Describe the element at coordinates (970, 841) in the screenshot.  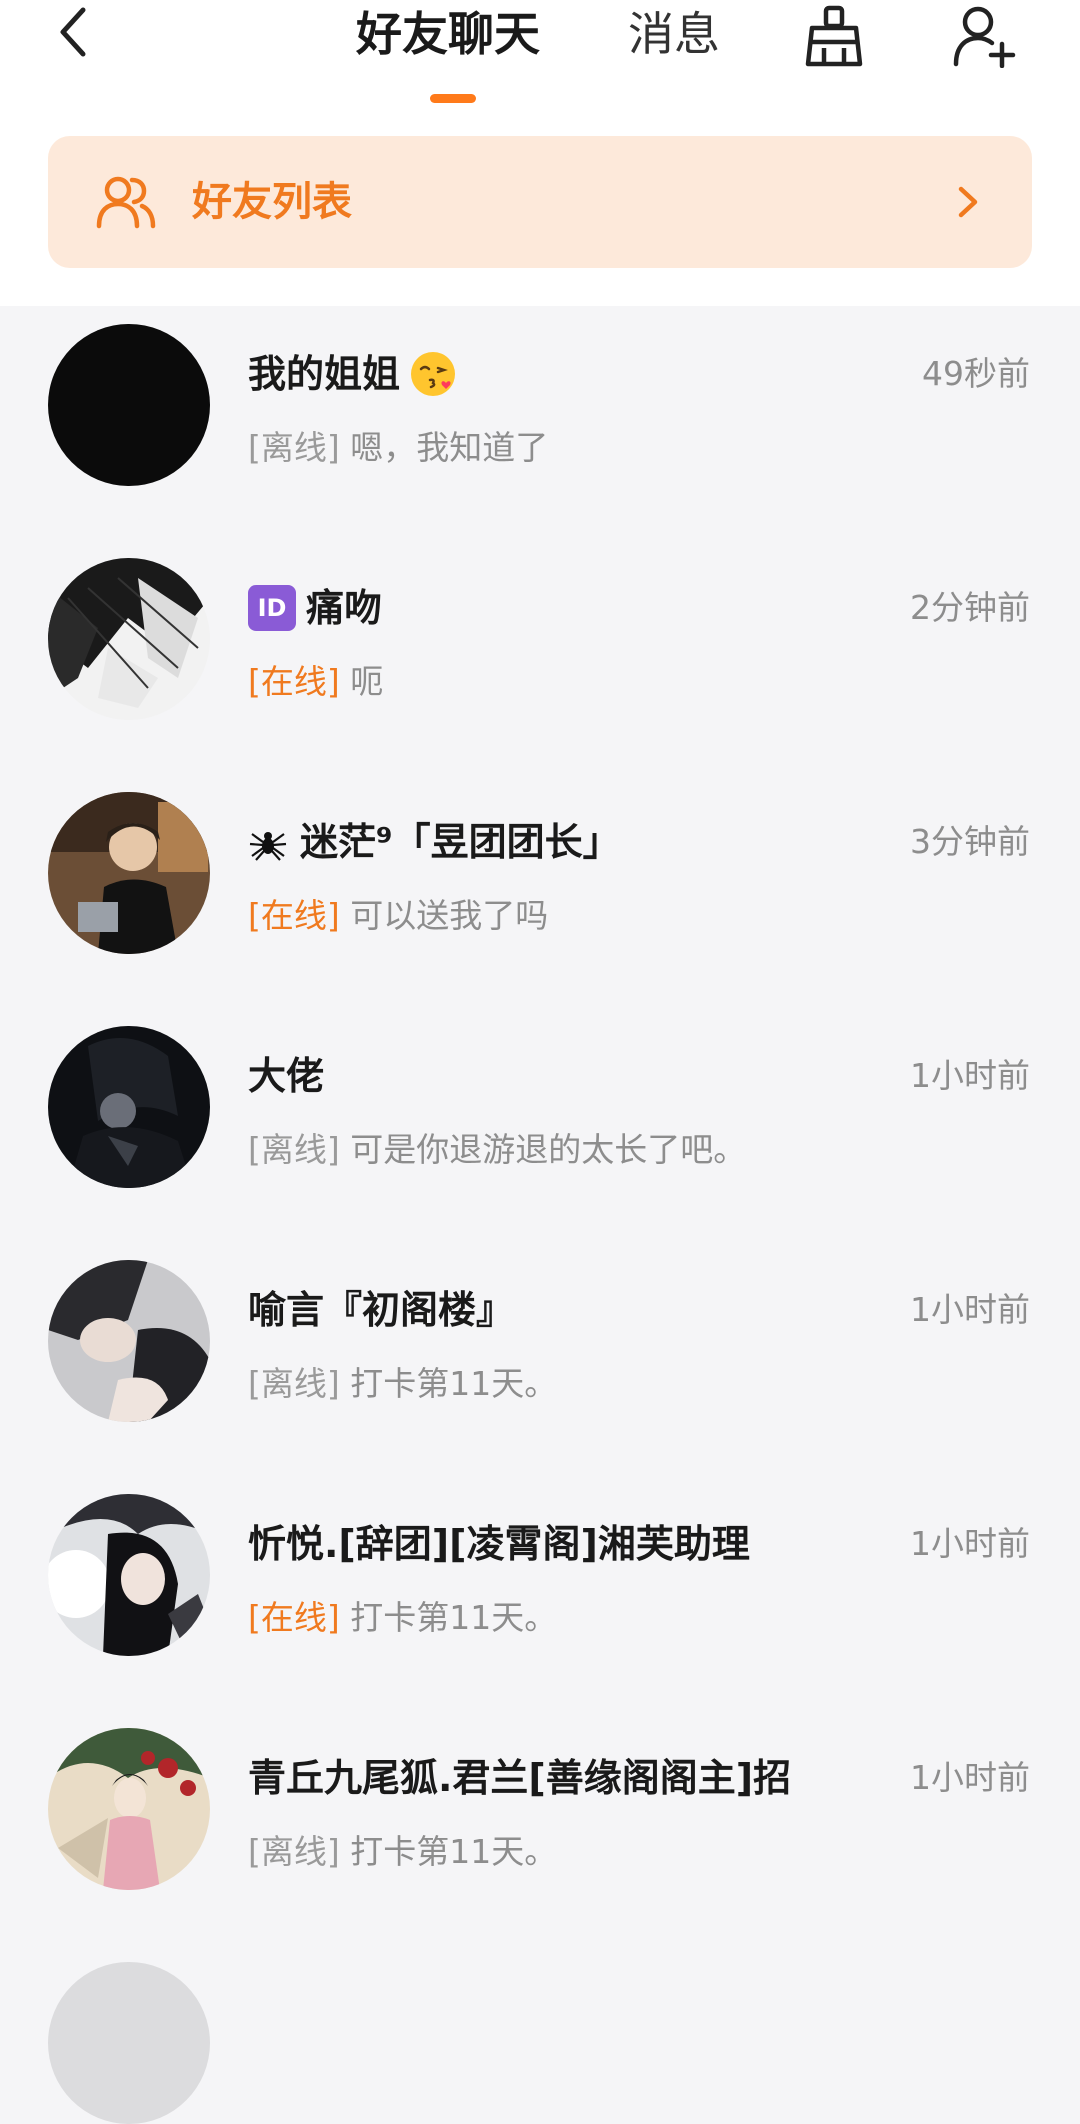
I see `chat-time: 3分钟前` at that location.